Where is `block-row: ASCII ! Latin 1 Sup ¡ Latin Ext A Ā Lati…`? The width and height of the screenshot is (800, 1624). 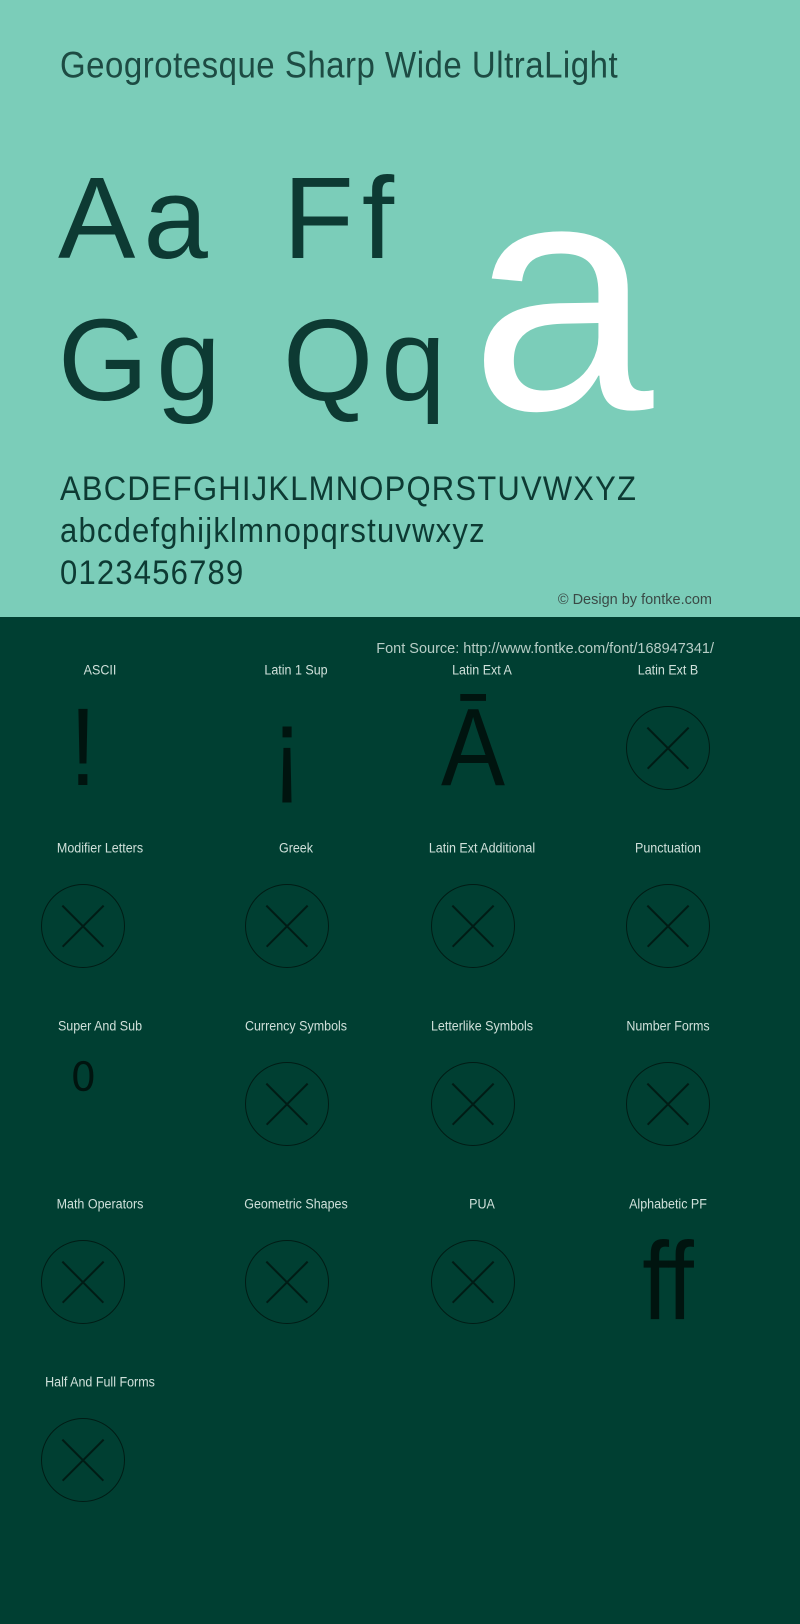 block-row: ASCII ! Latin 1 Sup ¡ Latin Ext A Ā Lati… is located at coordinates (400, 742).